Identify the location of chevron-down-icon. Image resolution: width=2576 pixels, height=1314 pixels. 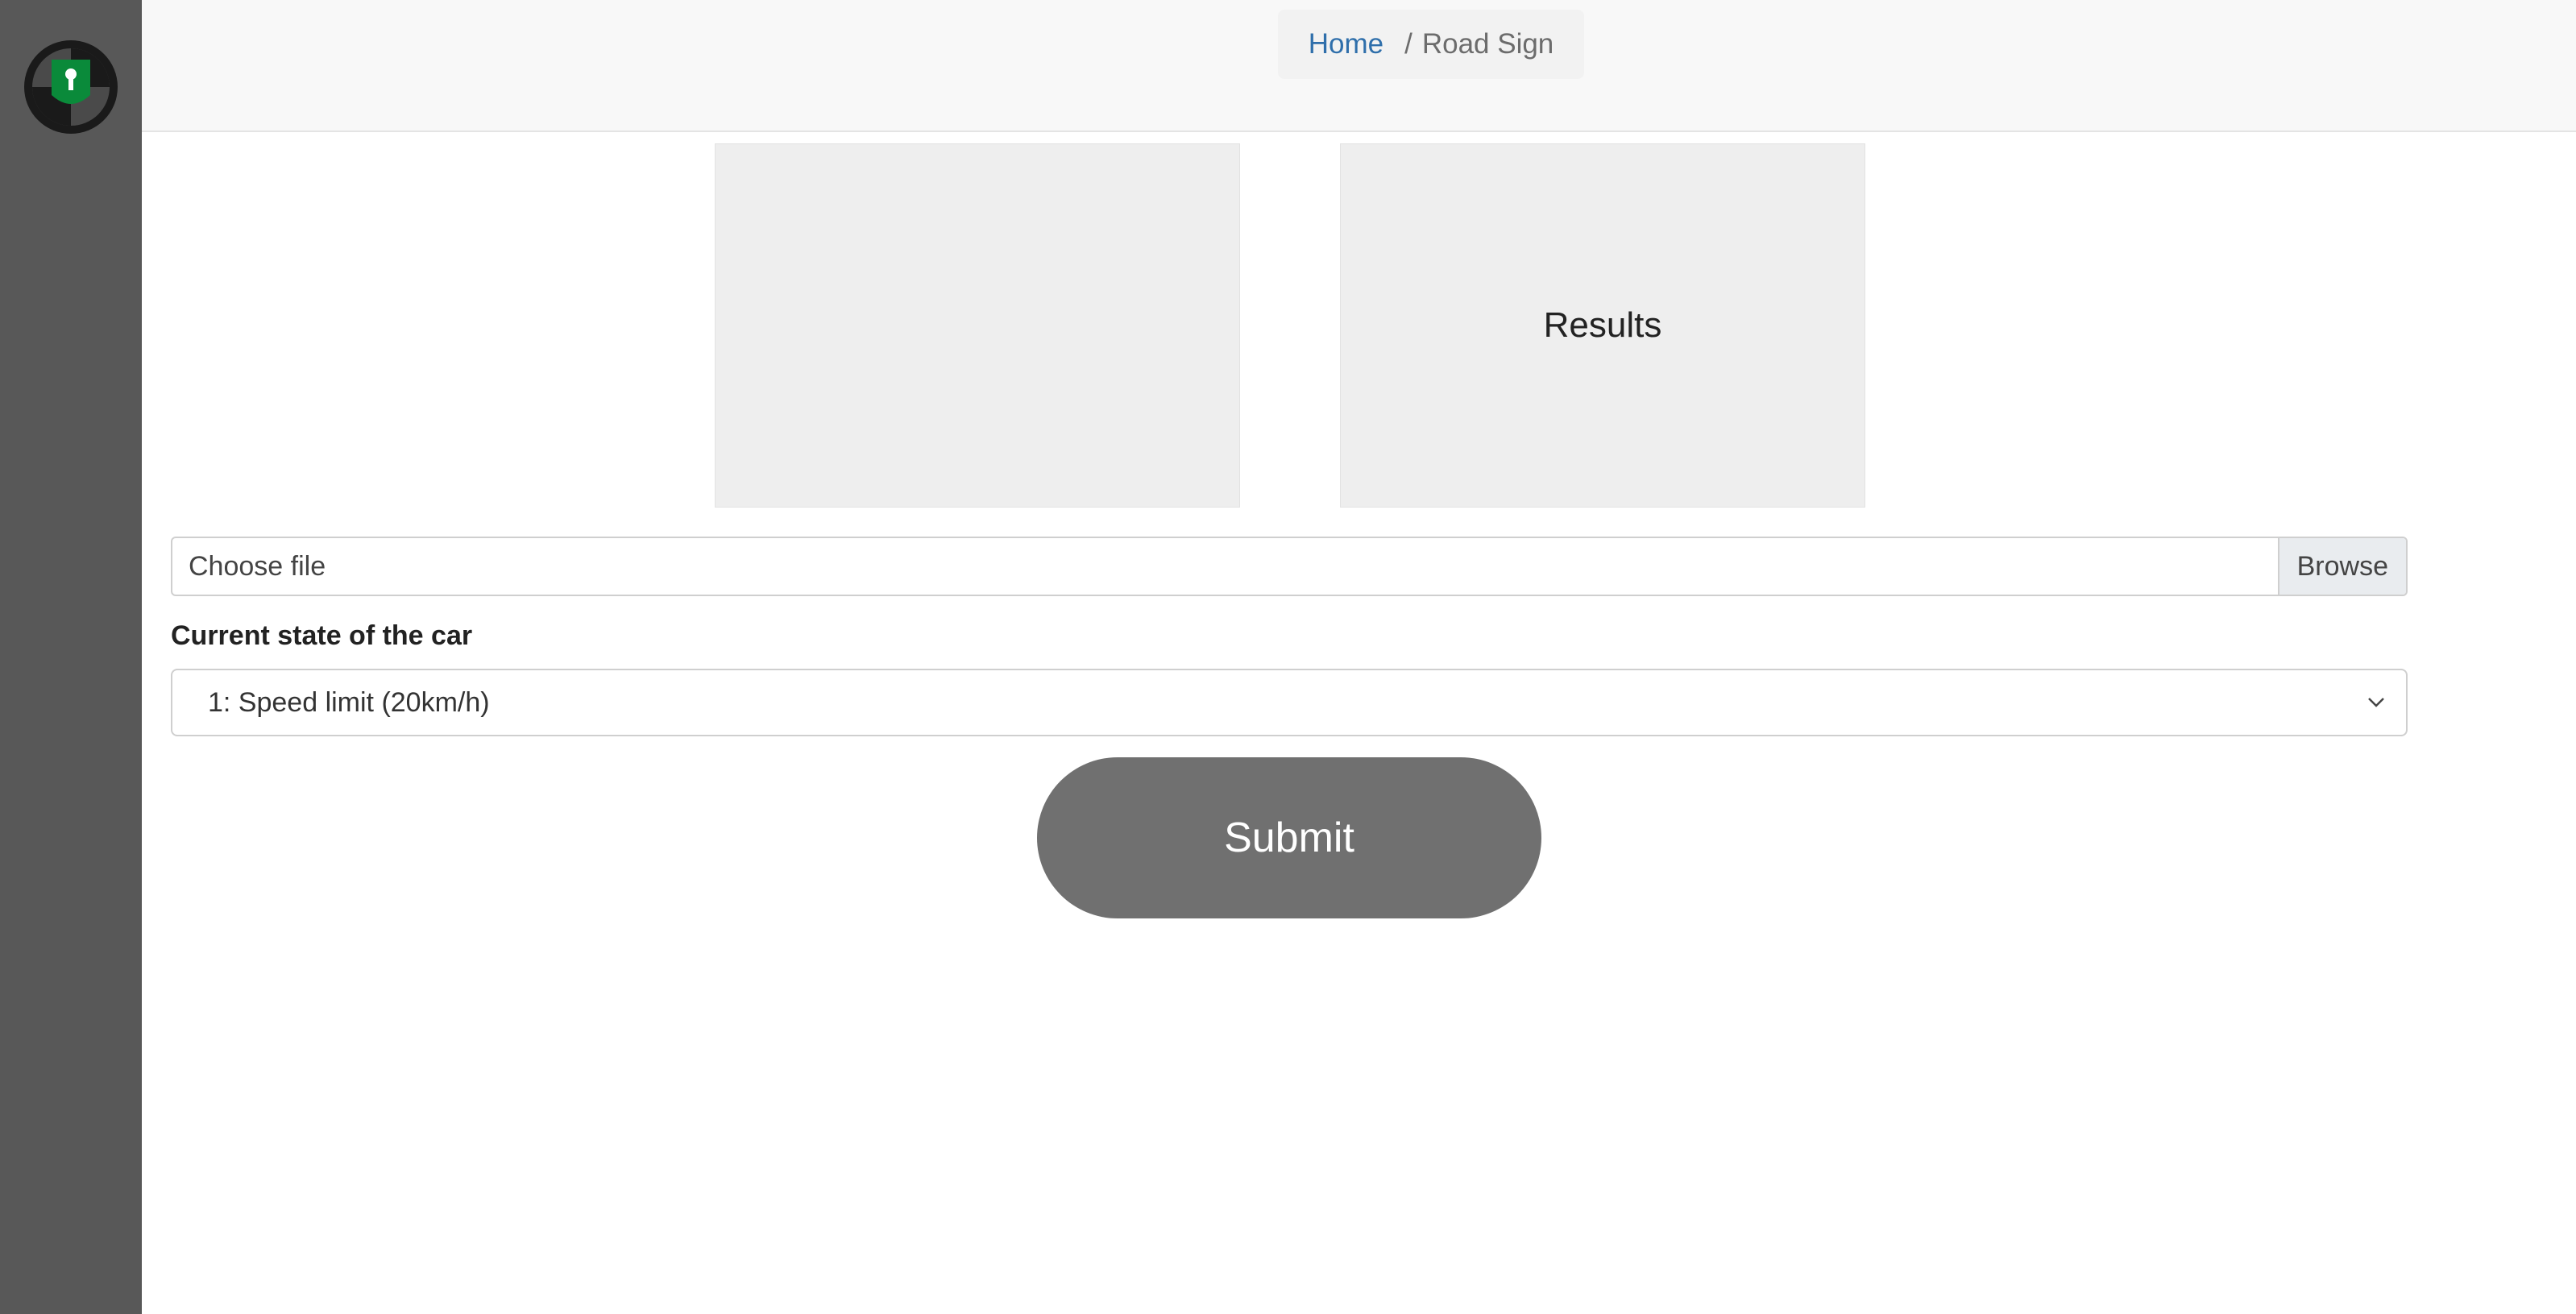
(2376, 702).